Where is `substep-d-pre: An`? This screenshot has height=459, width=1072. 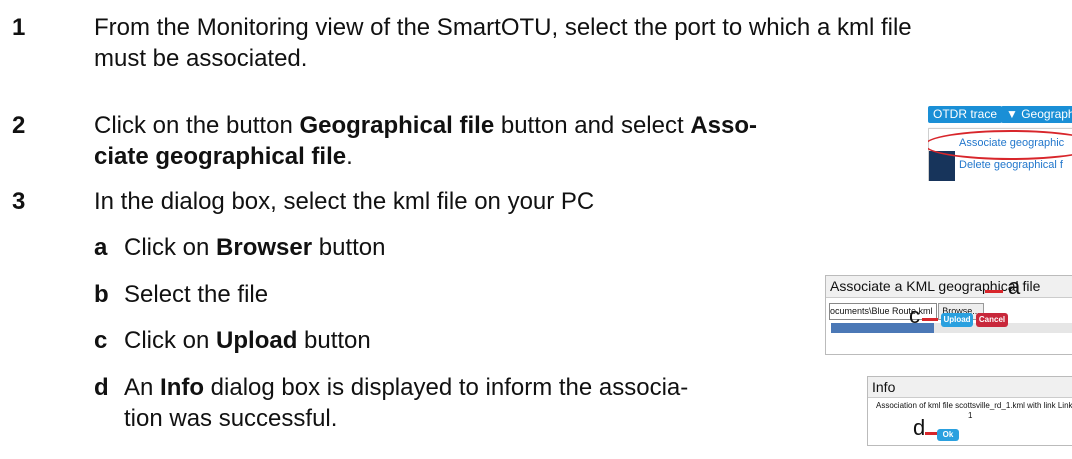 substep-d-pre: An is located at coordinates (142, 387).